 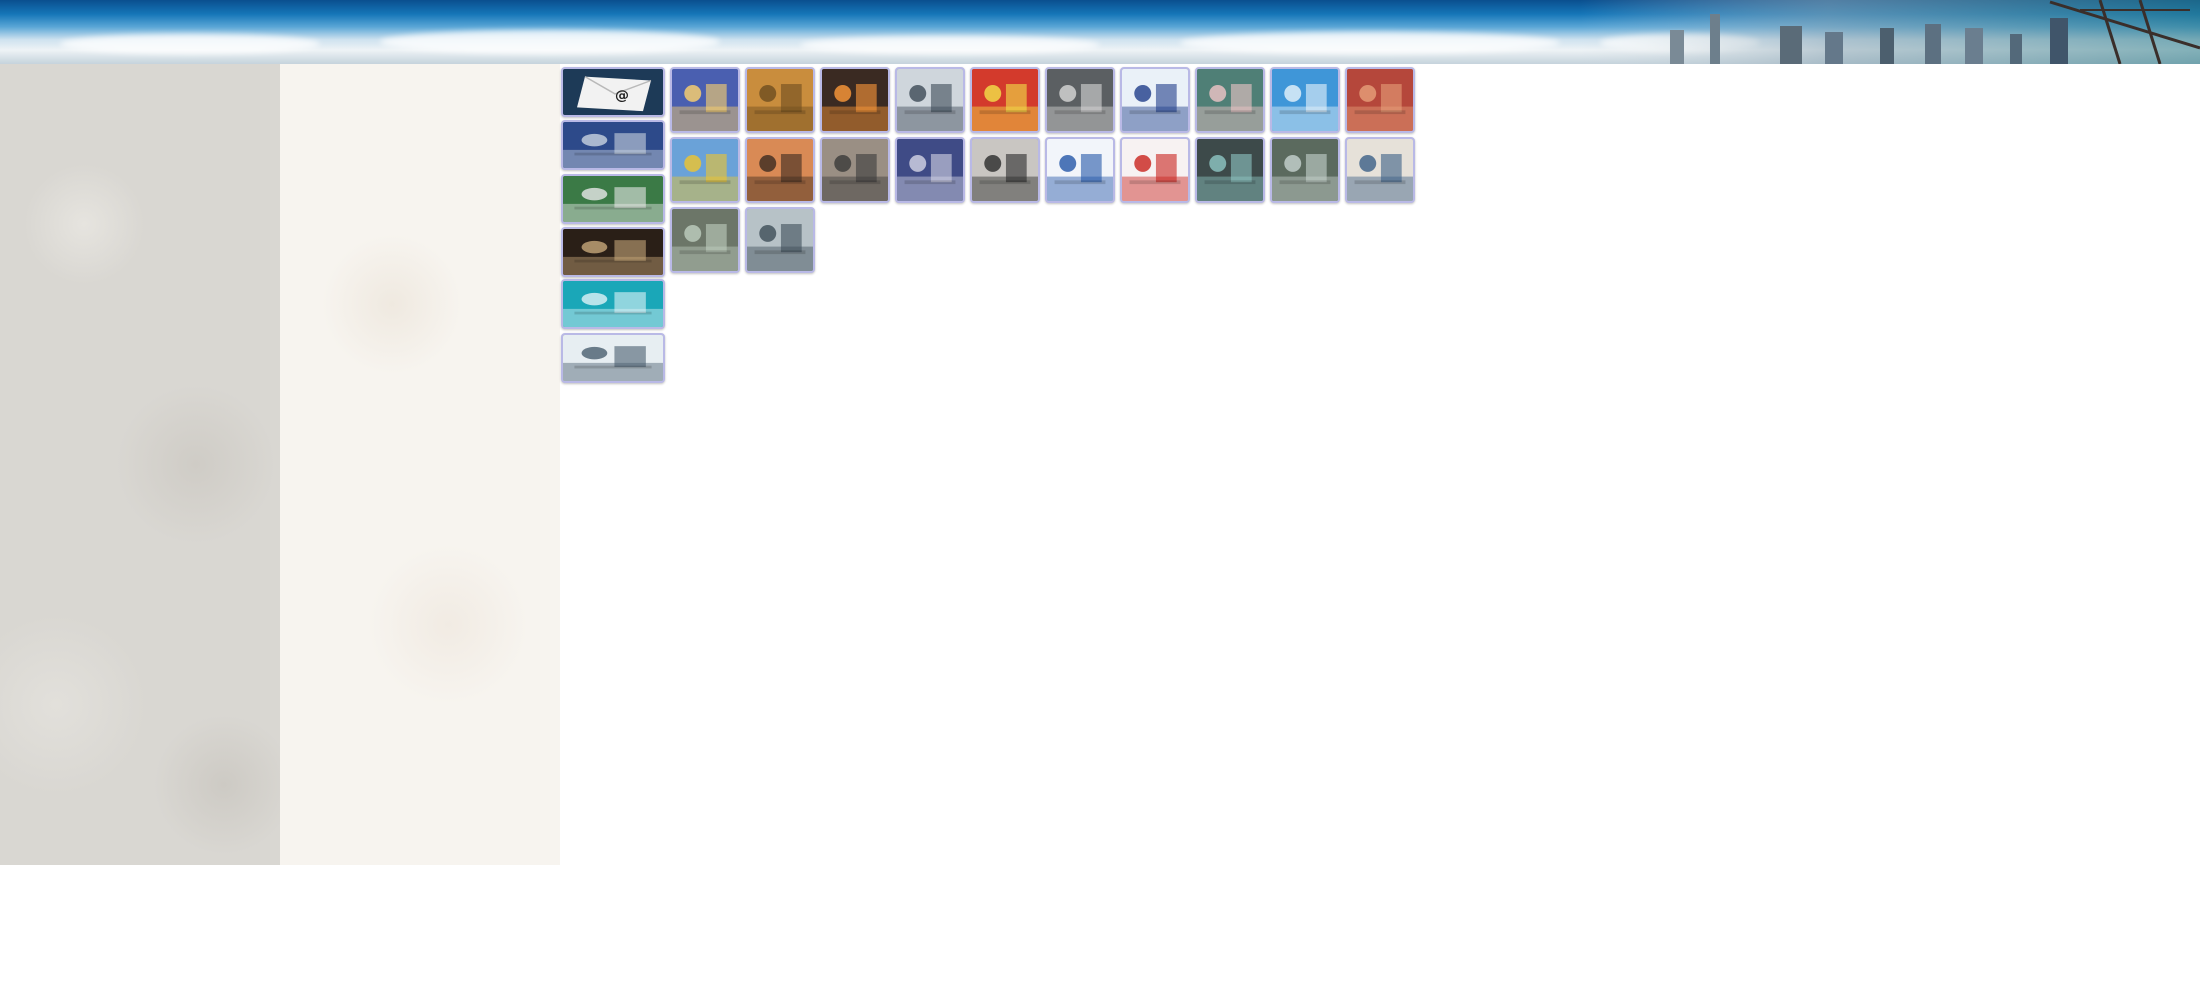 What do you see at coordinates (705, 170) in the screenshot?
I see `engineers-site-photo` at bounding box center [705, 170].